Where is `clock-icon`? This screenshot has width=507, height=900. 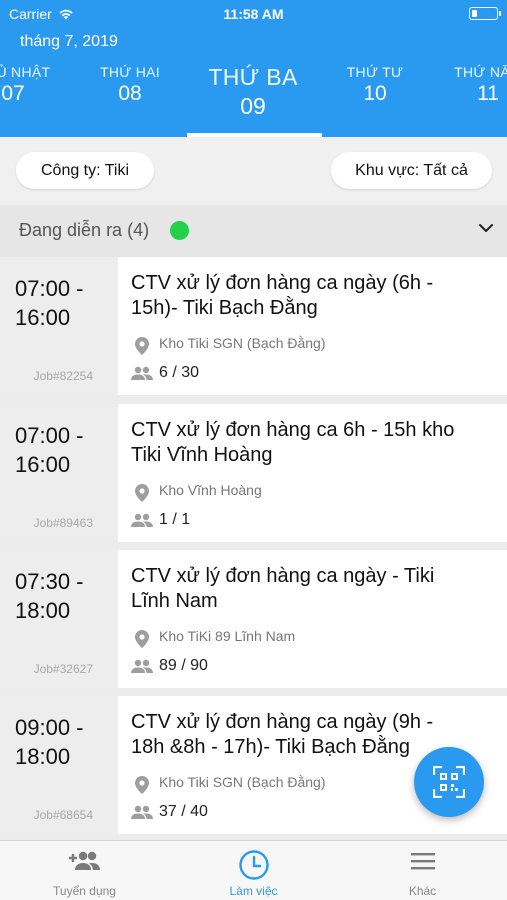
clock-icon is located at coordinates (253, 865).